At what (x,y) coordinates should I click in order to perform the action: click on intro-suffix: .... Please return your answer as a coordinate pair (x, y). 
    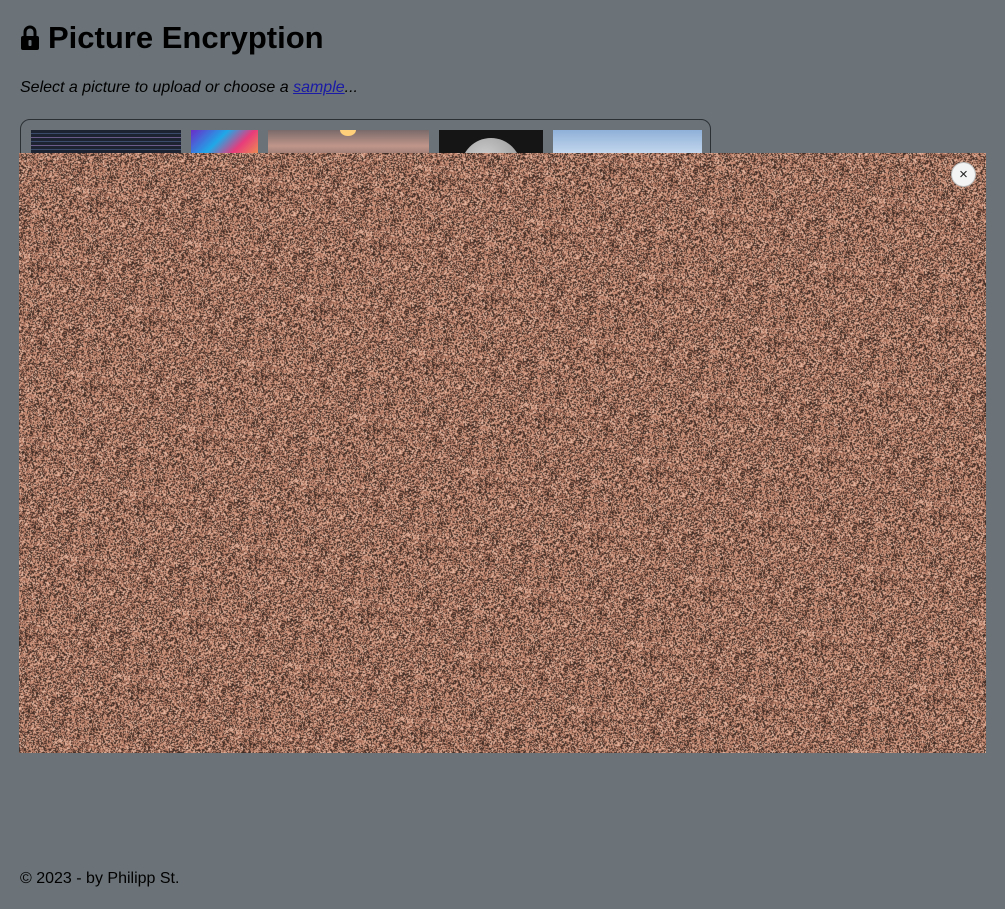
    Looking at the image, I should click on (351, 87).